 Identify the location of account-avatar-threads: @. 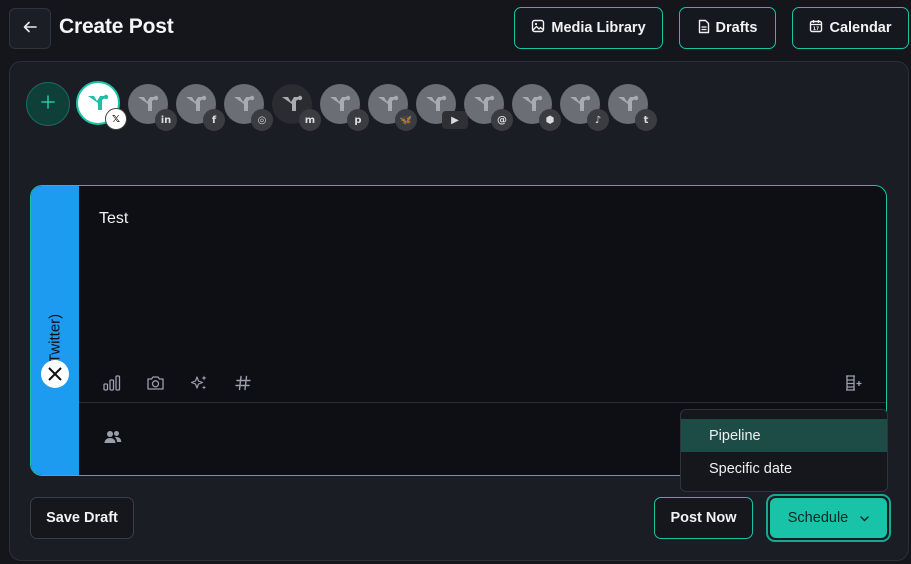
(488, 107).